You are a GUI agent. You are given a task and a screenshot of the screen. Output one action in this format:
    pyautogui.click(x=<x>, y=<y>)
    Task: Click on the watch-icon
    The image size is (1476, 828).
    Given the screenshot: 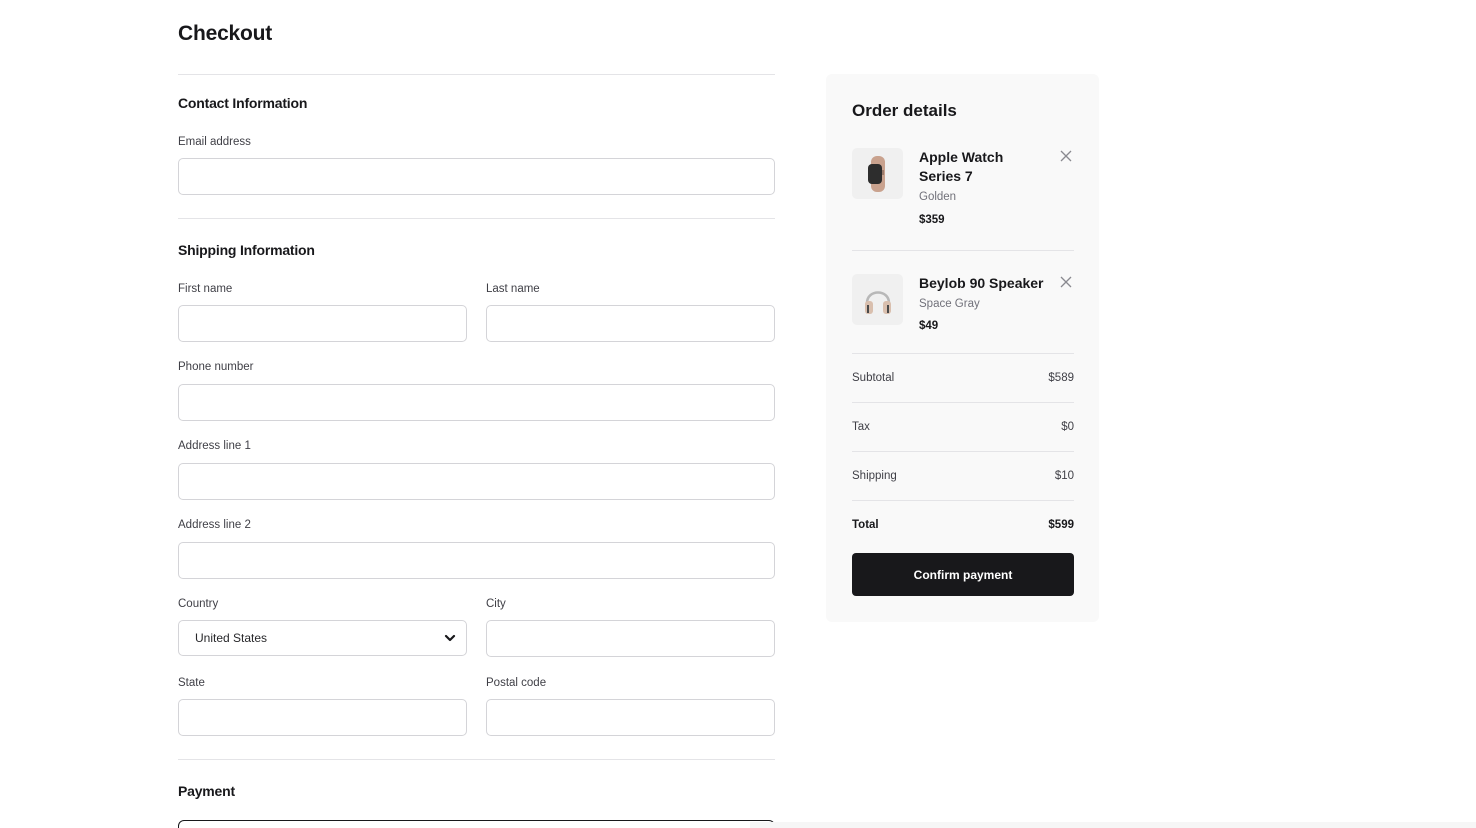 What is the action you would take?
    pyautogui.click(x=877, y=173)
    